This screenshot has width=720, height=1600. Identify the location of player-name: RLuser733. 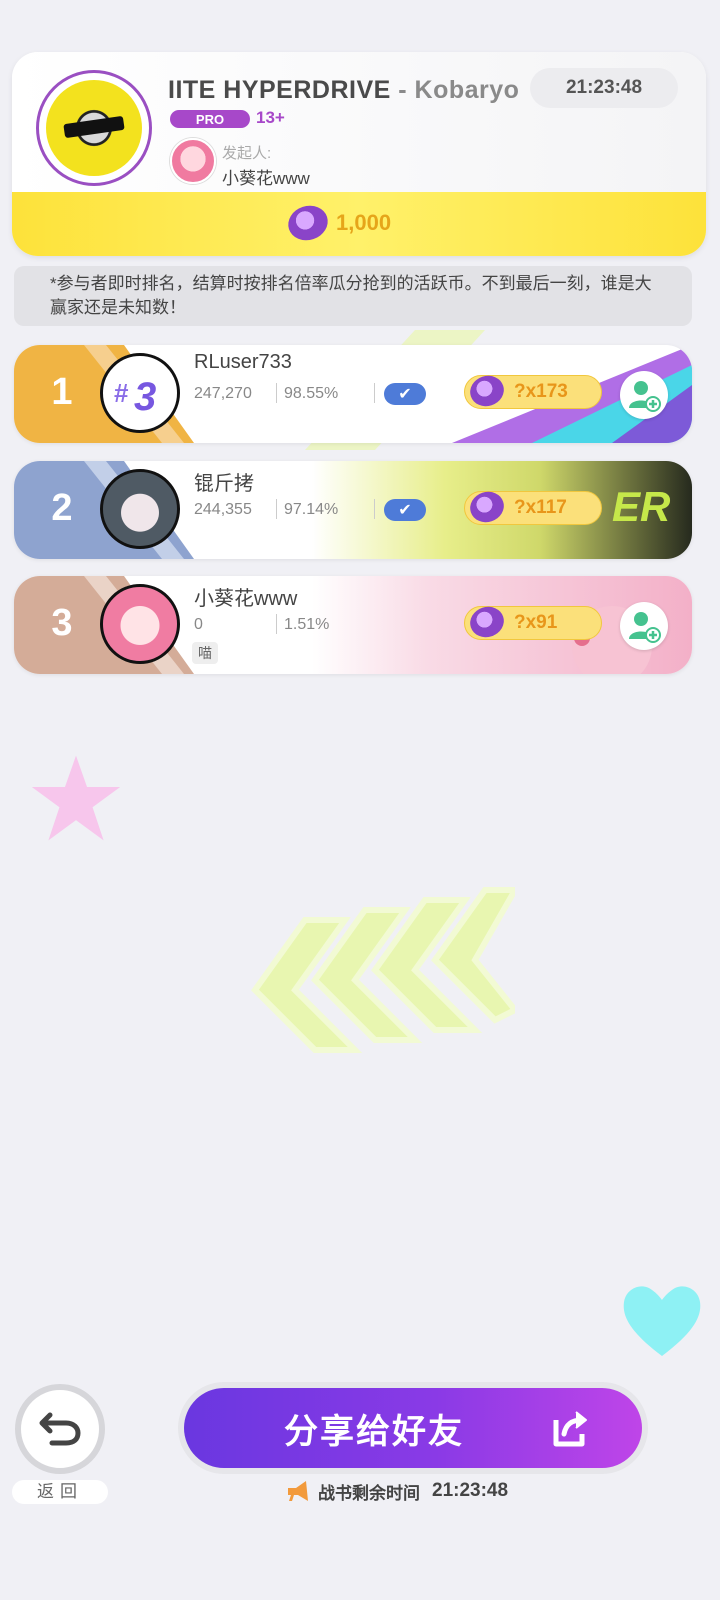
(243, 362).